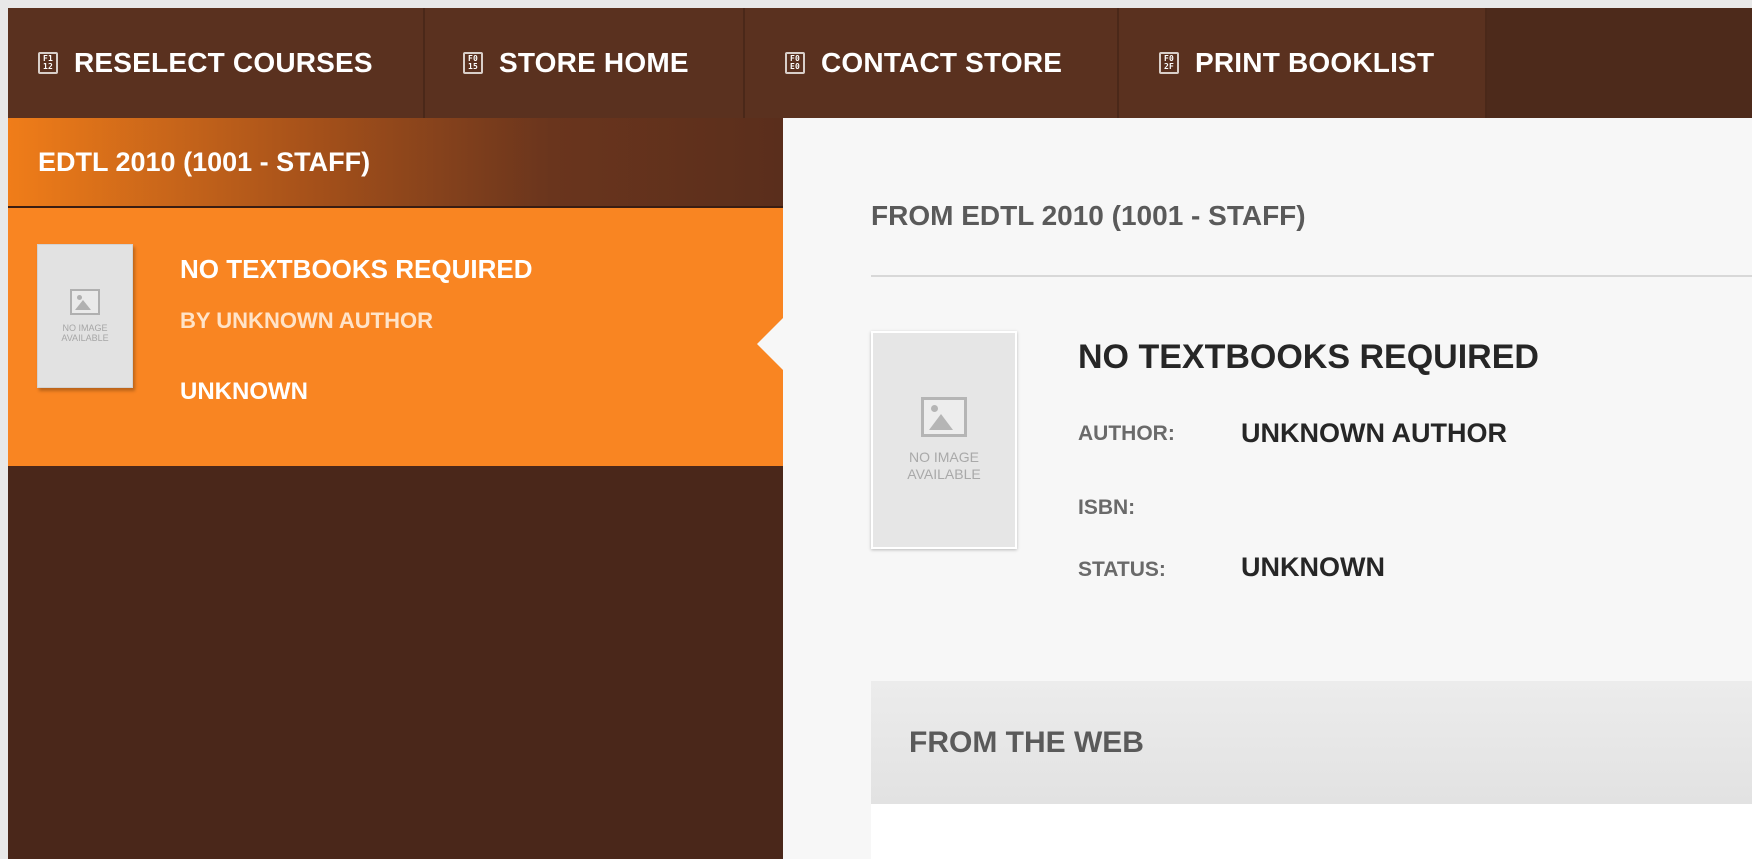 Image resolution: width=1752 pixels, height=859 pixels. I want to click on book-detail-title: NO TEXTBOOKS REQUIRED, so click(1308, 357).